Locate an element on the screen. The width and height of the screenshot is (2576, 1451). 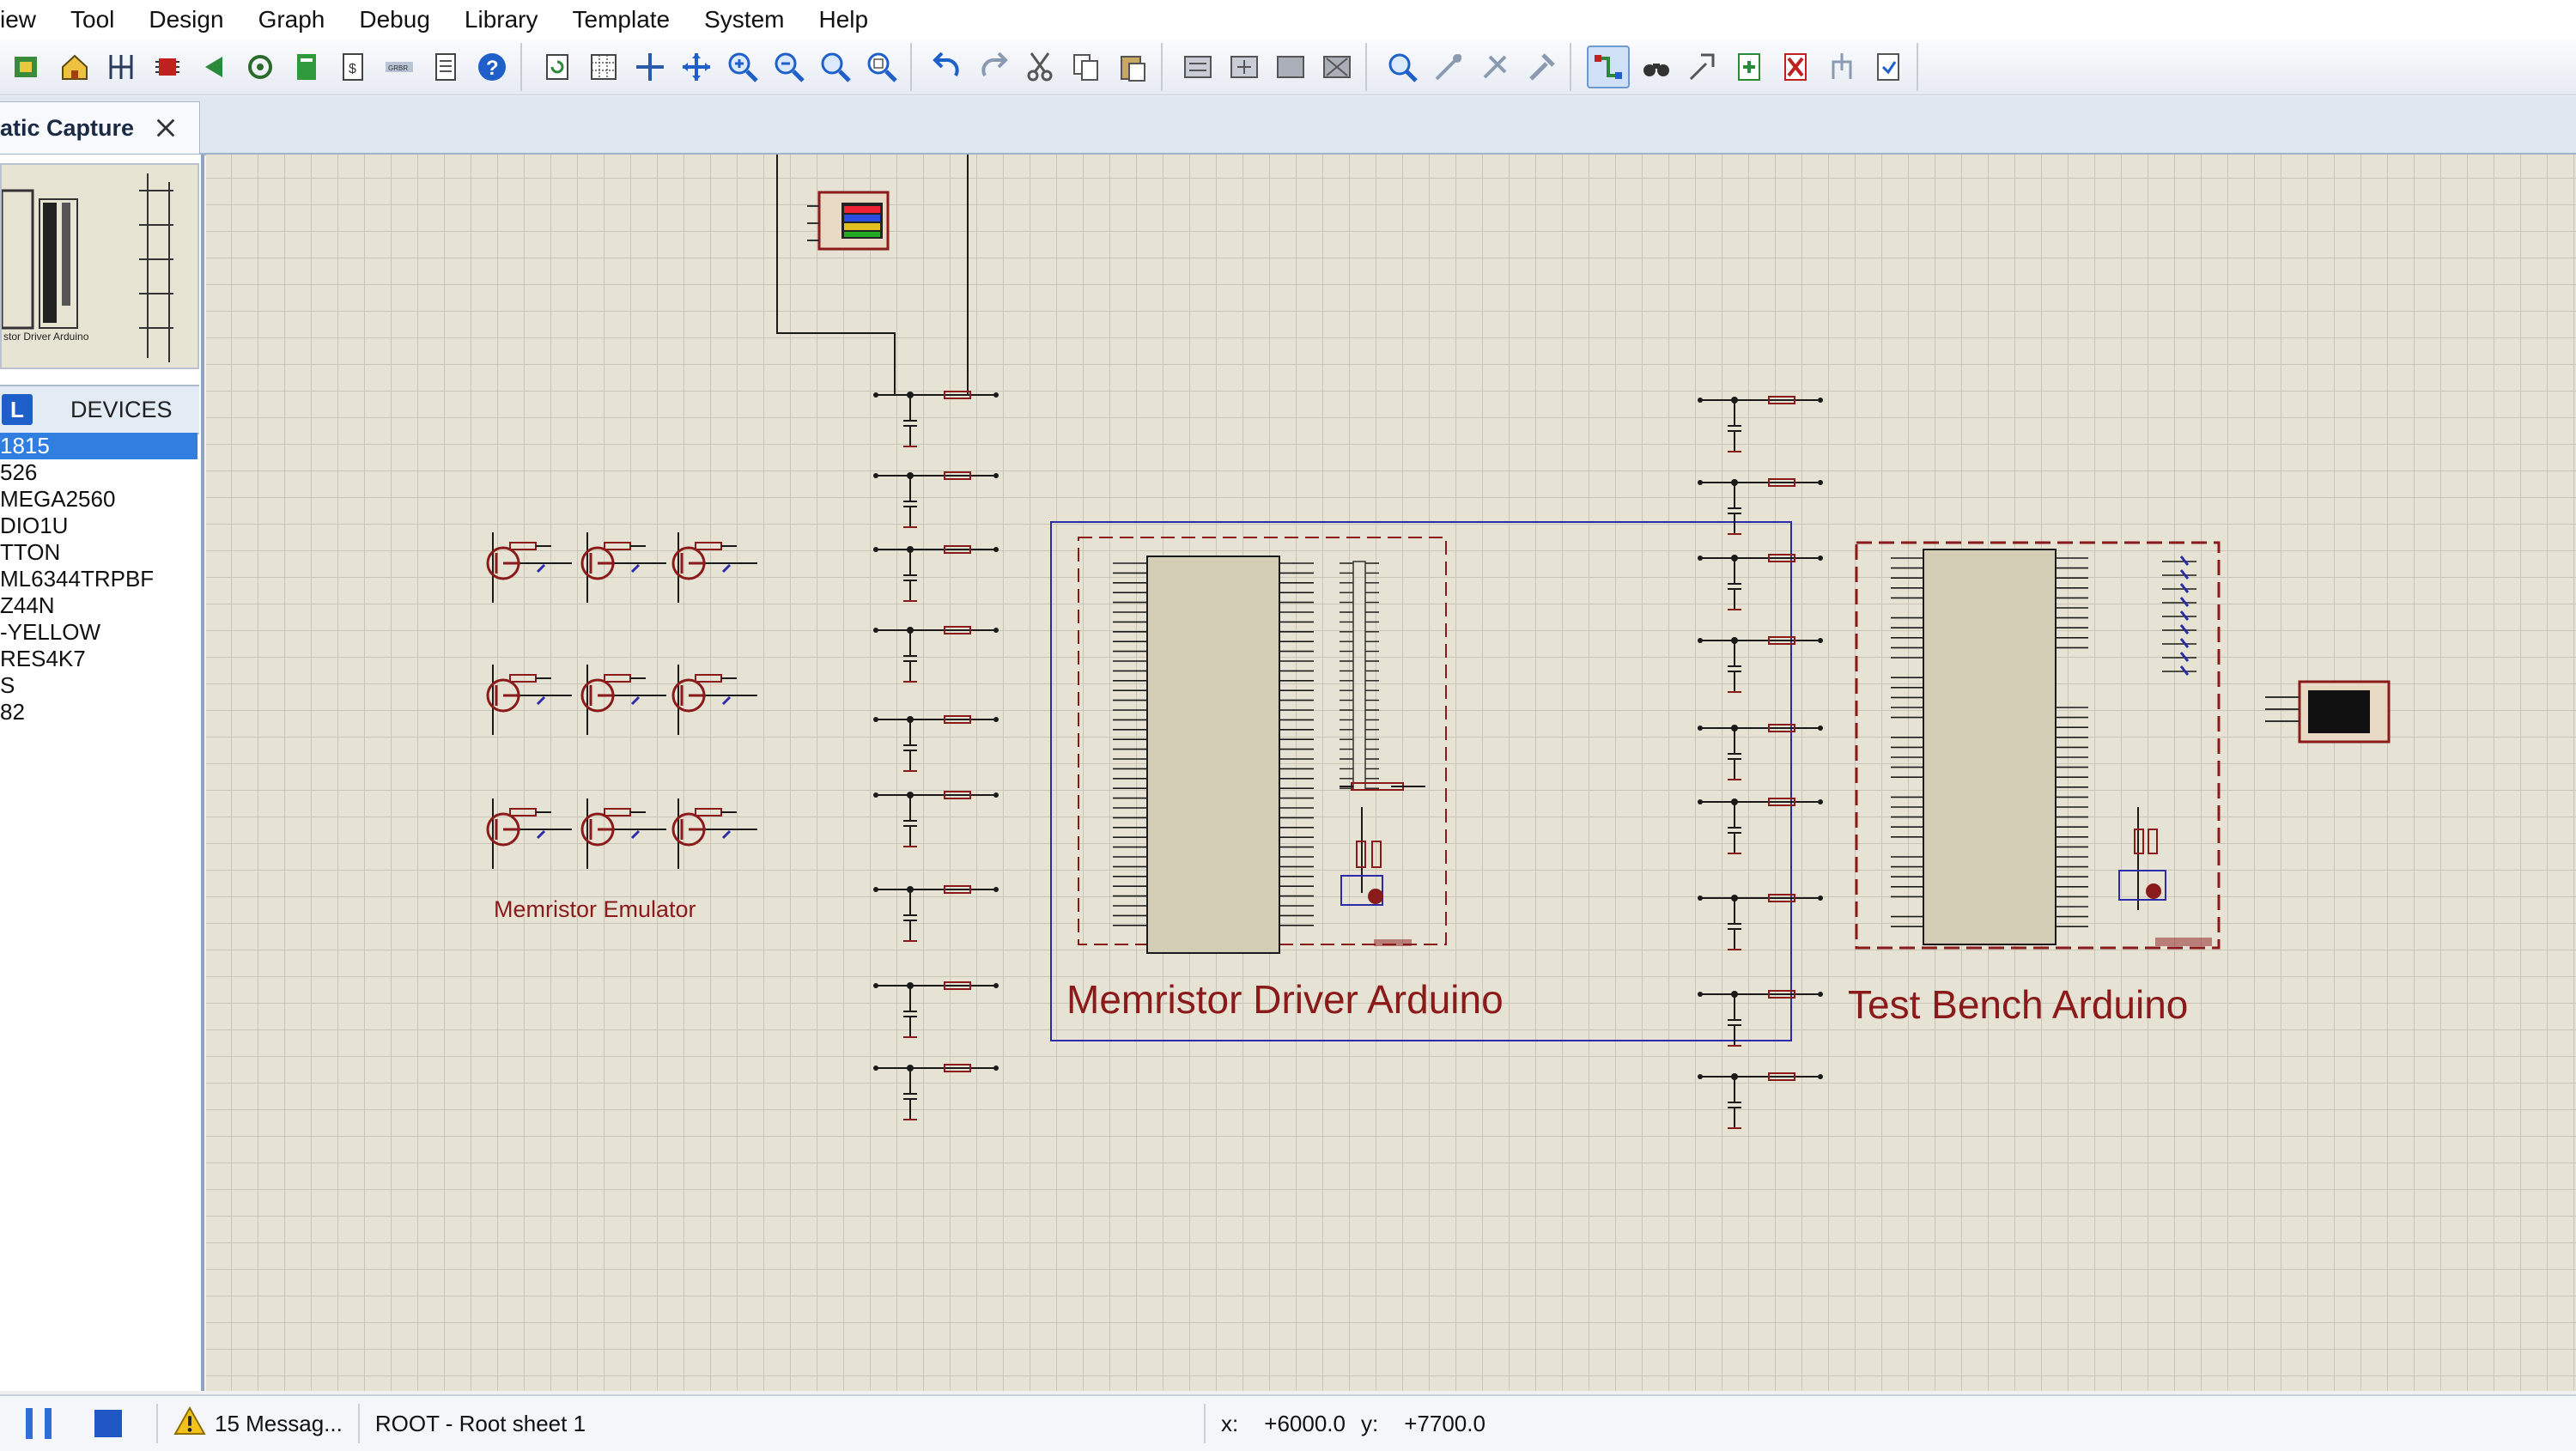
menu-system: System is located at coordinates (744, 20).